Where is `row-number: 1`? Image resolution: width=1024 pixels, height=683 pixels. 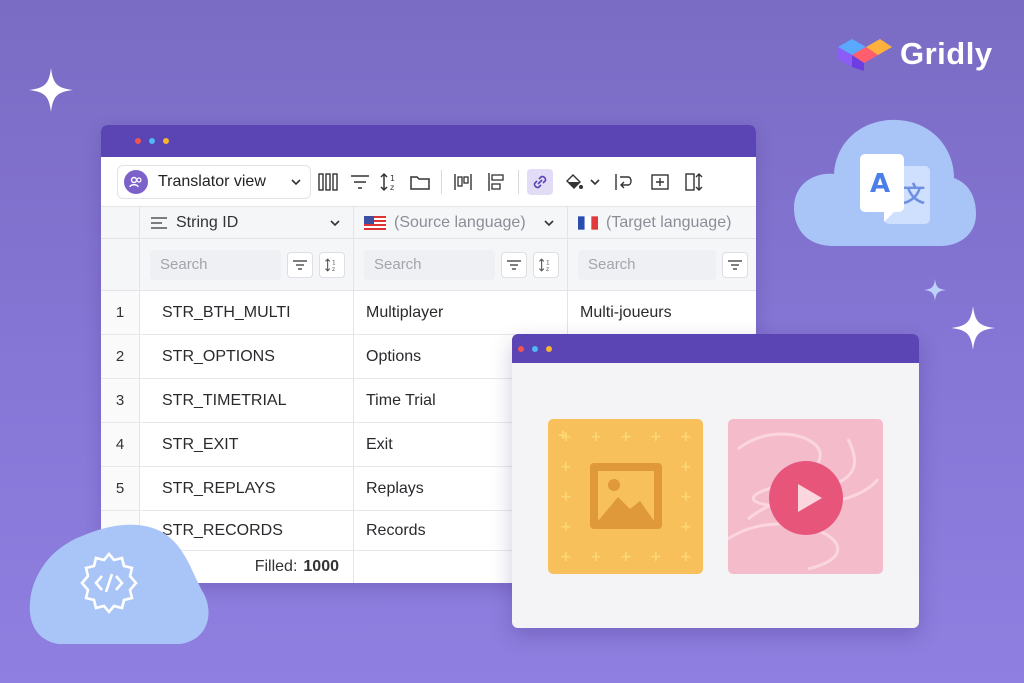
row-number: 1 is located at coordinates (120, 312).